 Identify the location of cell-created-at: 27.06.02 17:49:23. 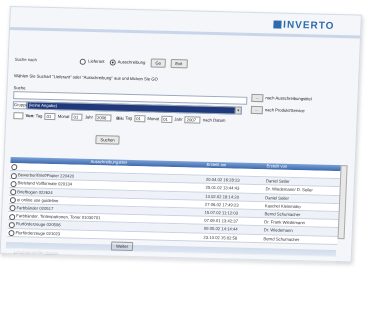
(221, 204).